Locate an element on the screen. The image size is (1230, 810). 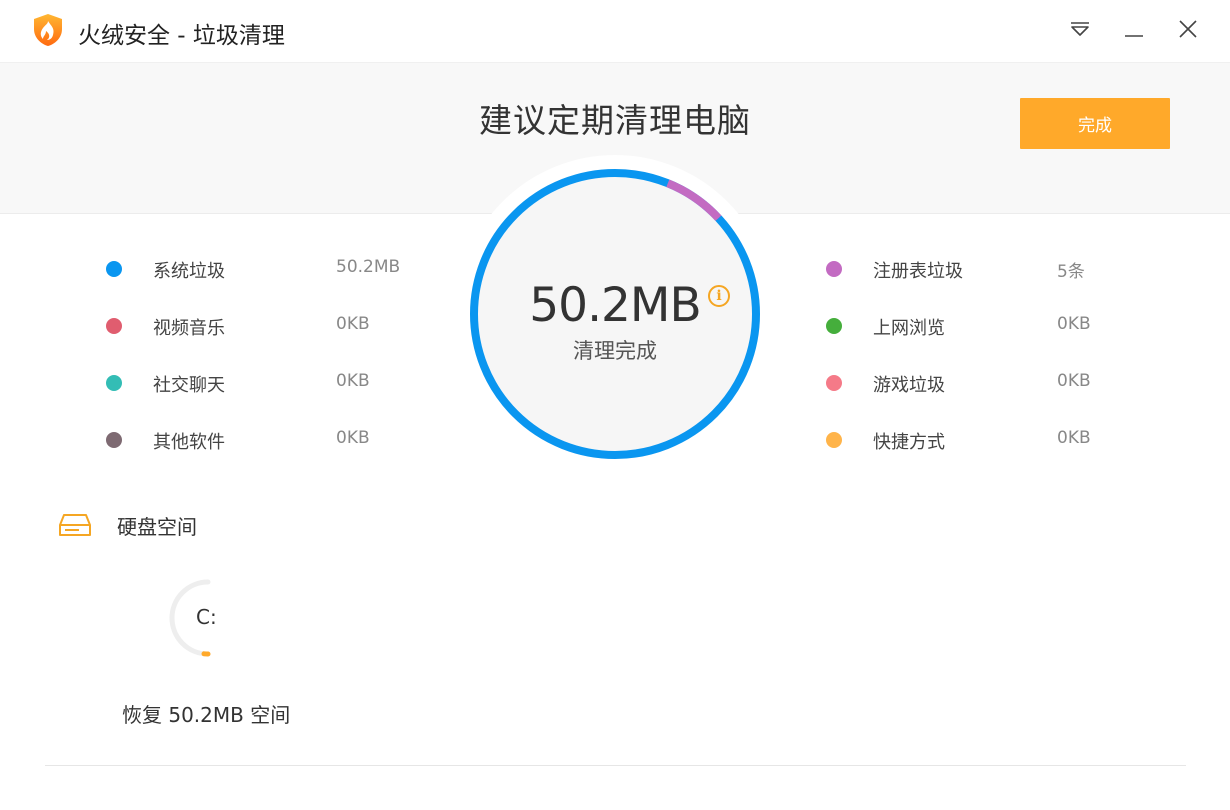
close-button is located at coordinates (1188, 29).